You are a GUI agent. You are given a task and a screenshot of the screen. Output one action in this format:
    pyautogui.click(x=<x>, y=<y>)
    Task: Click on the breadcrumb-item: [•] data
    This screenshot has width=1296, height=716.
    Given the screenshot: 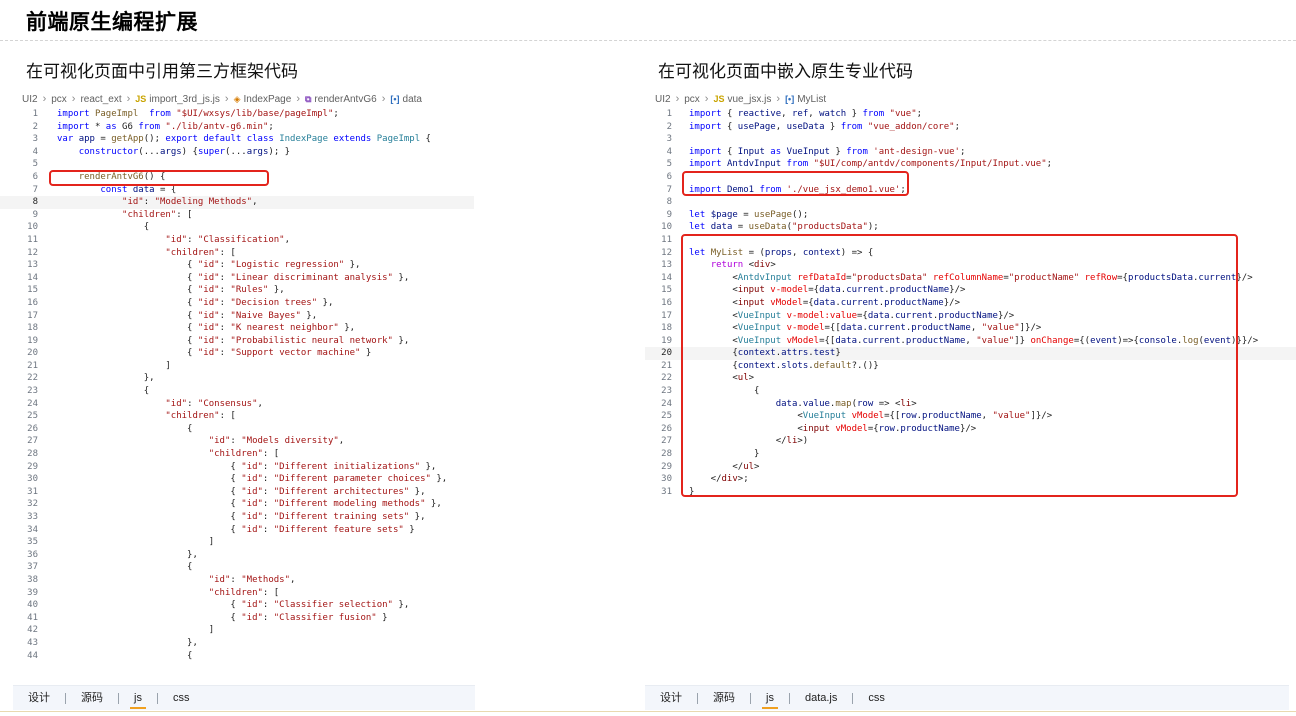 What is the action you would take?
    pyautogui.click(x=406, y=99)
    